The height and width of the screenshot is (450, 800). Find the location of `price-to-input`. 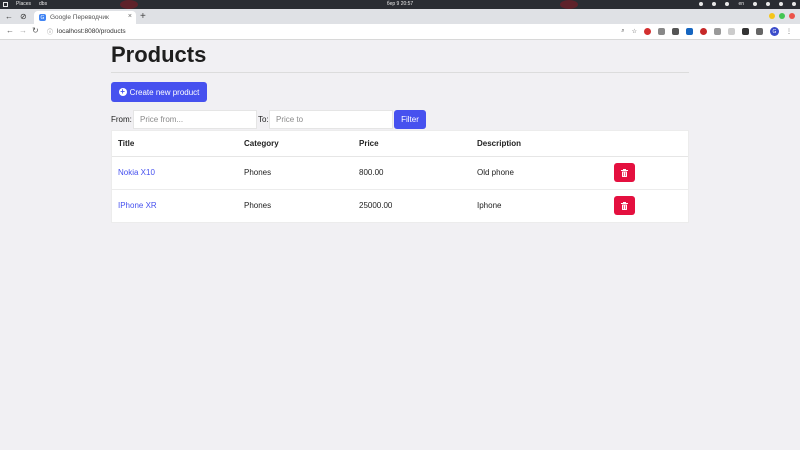

price-to-input is located at coordinates (331, 119).